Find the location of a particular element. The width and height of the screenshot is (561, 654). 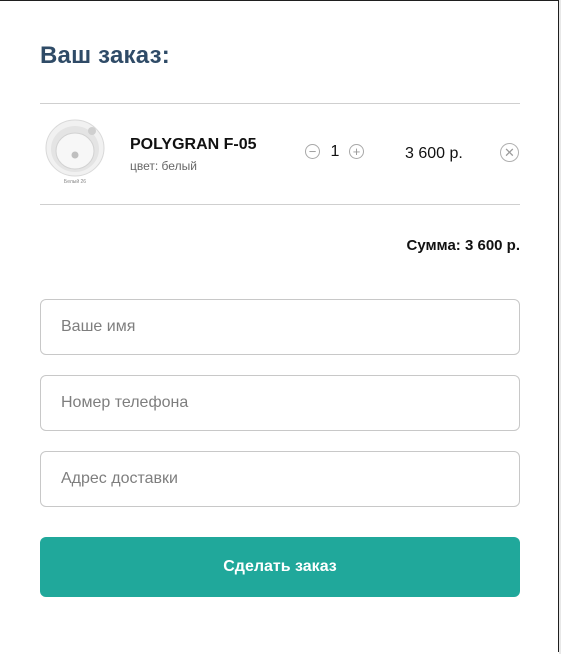

plus-circle-icon: + is located at coordinates (356, 151).